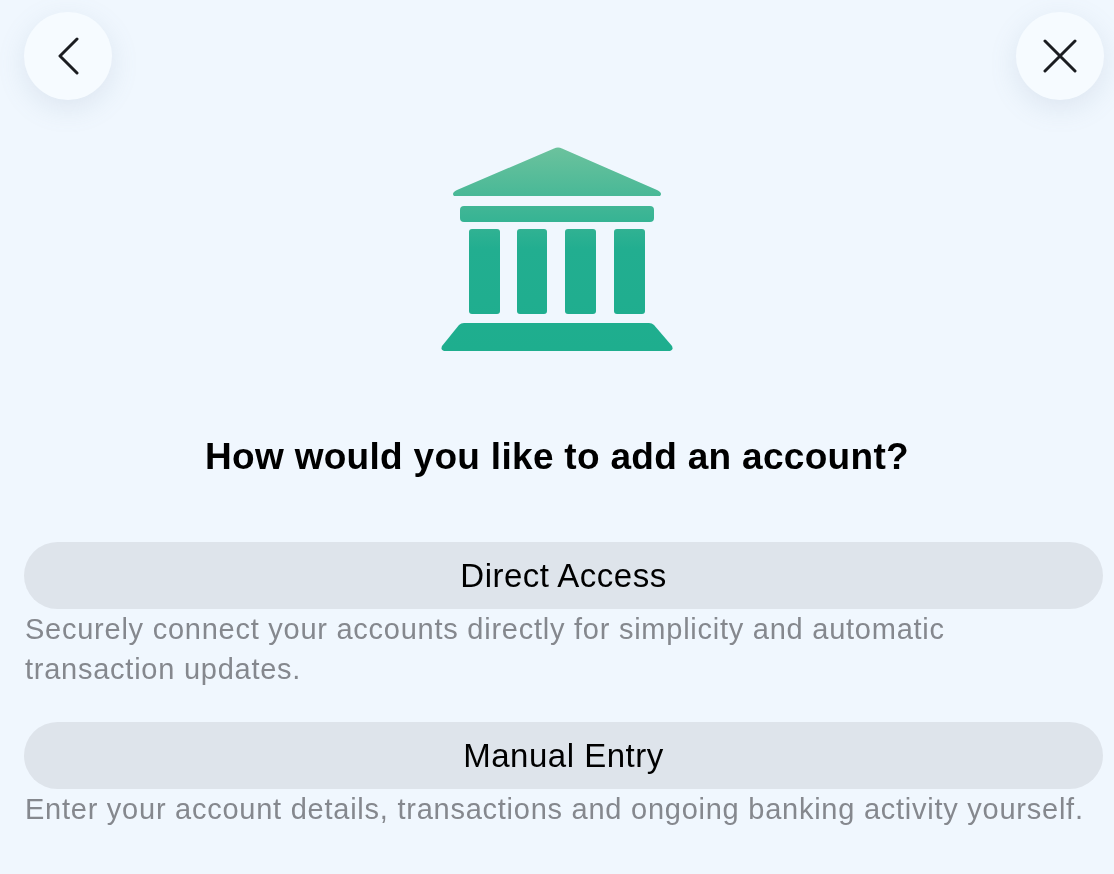 This screenshot has height=874, width=1114. Describe the element at coordinates (485, 649) in the screenshot. I see `option-description: Securely connect your accounts directly for simplicity and automatic transaction updates.` at that location.